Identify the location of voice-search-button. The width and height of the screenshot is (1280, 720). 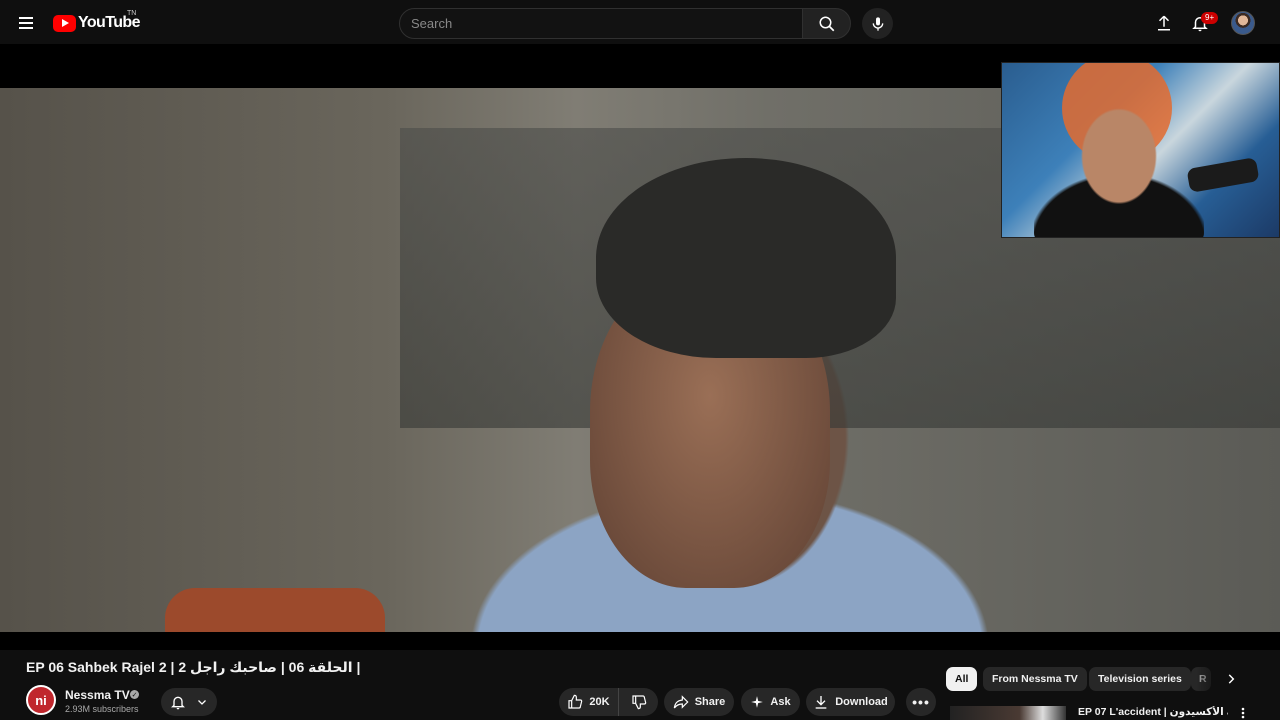
(877, 23).